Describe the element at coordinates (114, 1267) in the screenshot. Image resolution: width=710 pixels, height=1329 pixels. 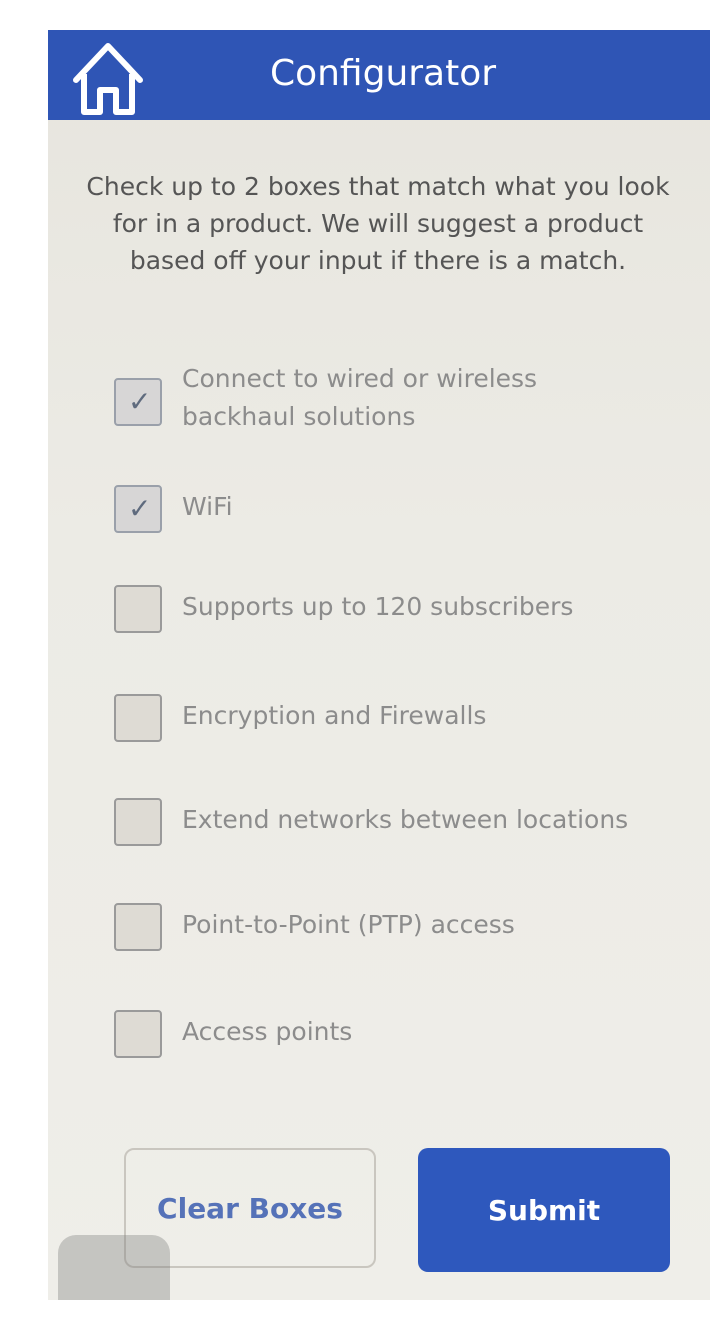
I see `finger-shadow` at that location.